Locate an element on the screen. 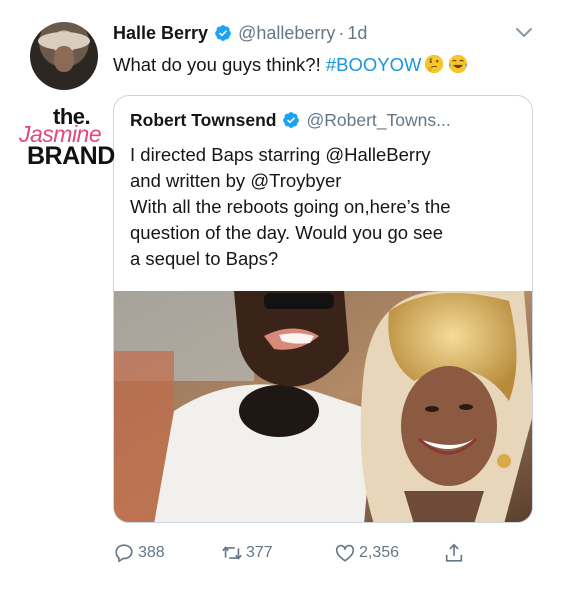 The image size is (588, 593). retweet-icon is located at coordinates (232, 553).